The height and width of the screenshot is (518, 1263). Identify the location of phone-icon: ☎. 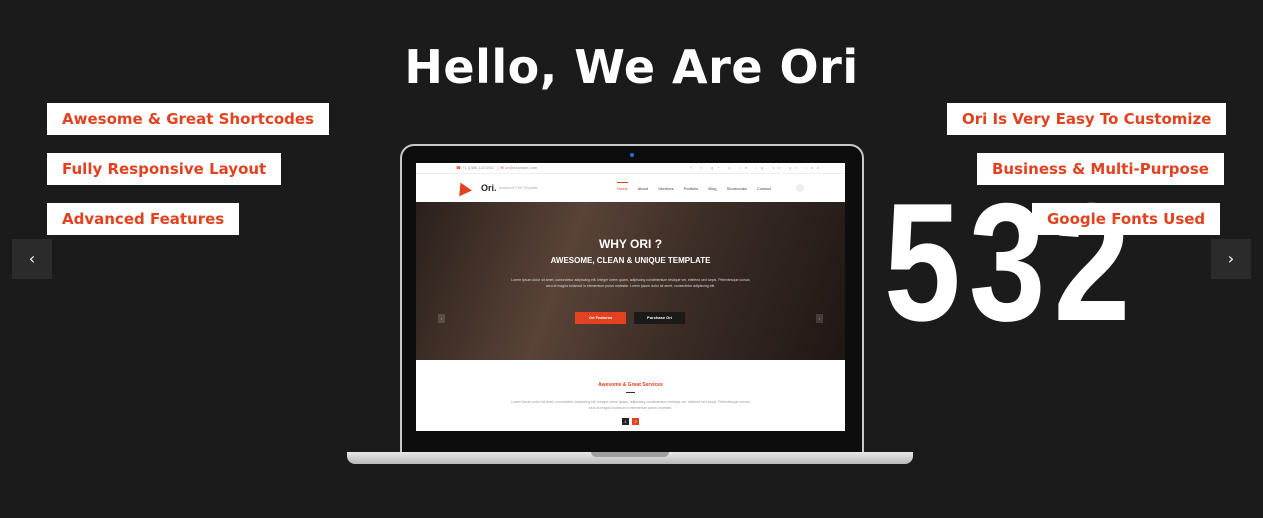
(458, 167).